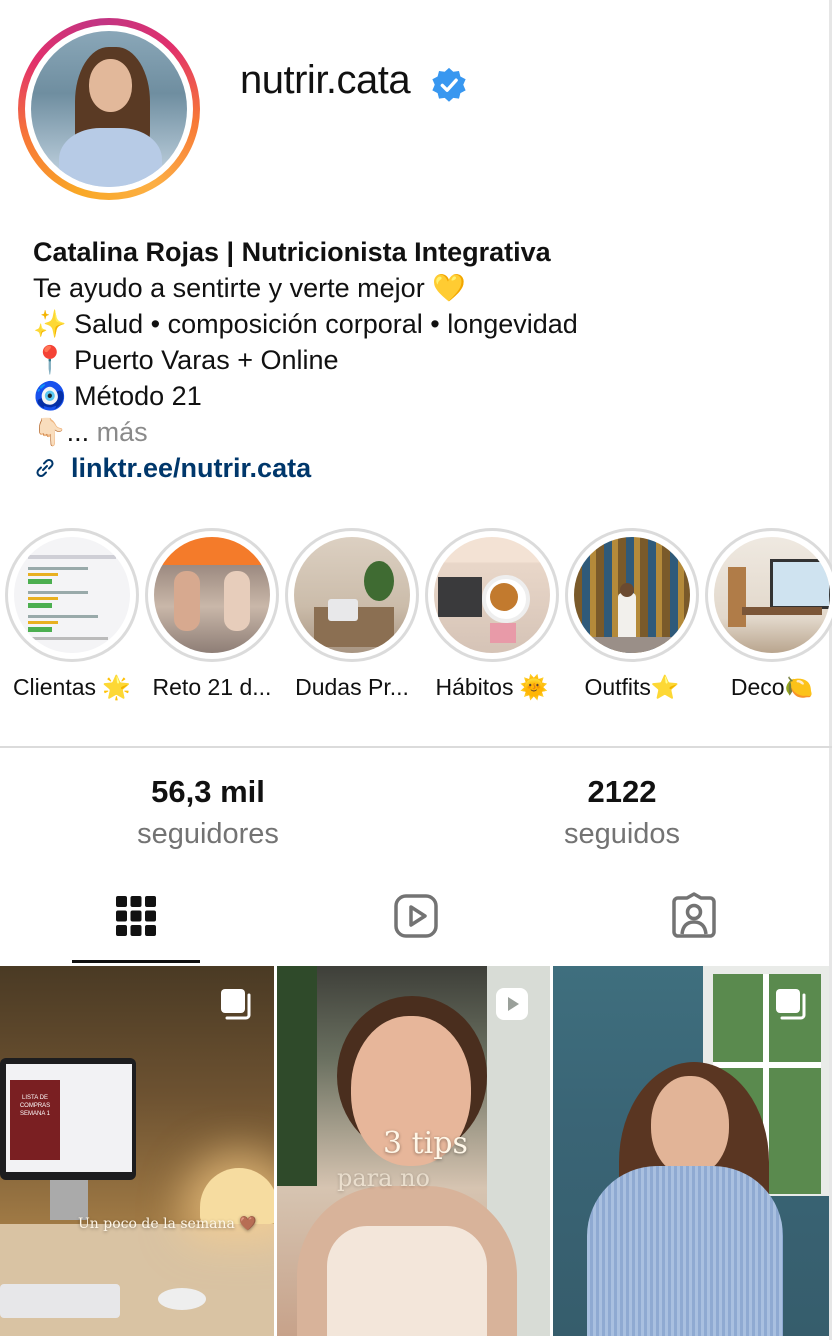  I want to click on highlight-label: Hábitos 🌞, so click(492, 687).